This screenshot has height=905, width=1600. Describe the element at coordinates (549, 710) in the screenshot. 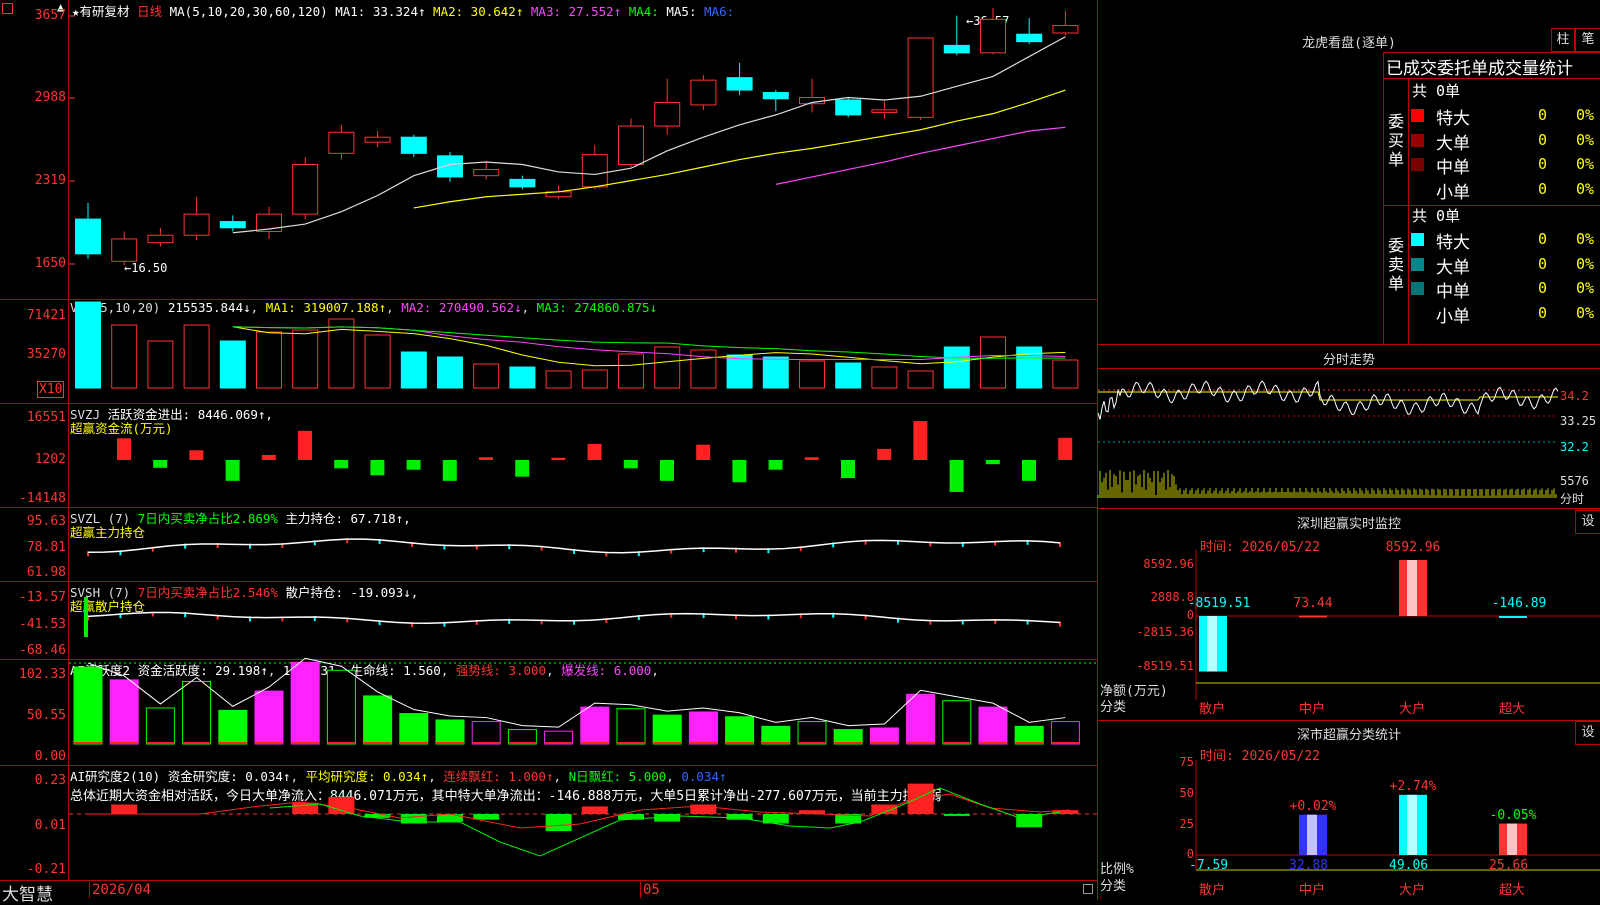

I see `ai1-chart` at that location.